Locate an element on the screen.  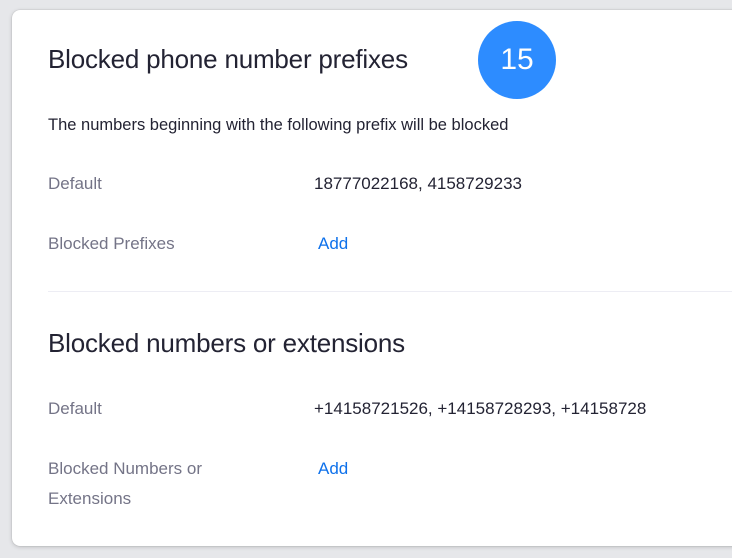
blocked-prefixes-label: Blocked Prefixes is located at coordinates (111, 243).